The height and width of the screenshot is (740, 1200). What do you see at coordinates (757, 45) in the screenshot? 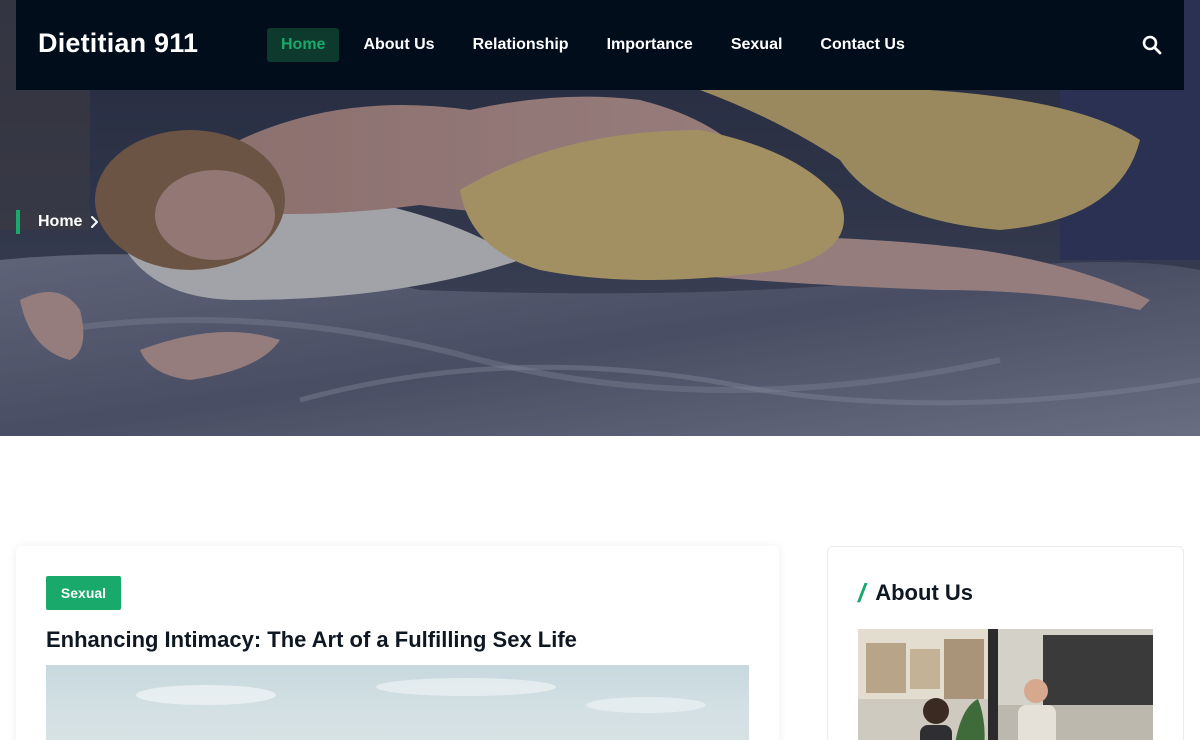
I see `nav-item-sexual: Sexual` at bounding box center [757, 45].